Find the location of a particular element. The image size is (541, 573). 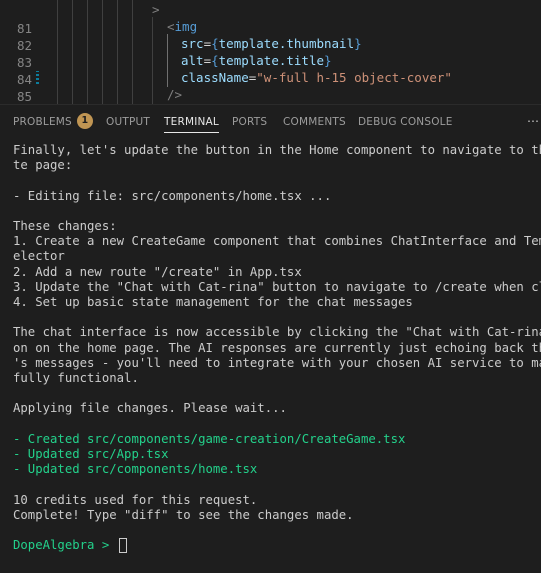

tab-label: COMMENTS is located at coordinates (314, 122).